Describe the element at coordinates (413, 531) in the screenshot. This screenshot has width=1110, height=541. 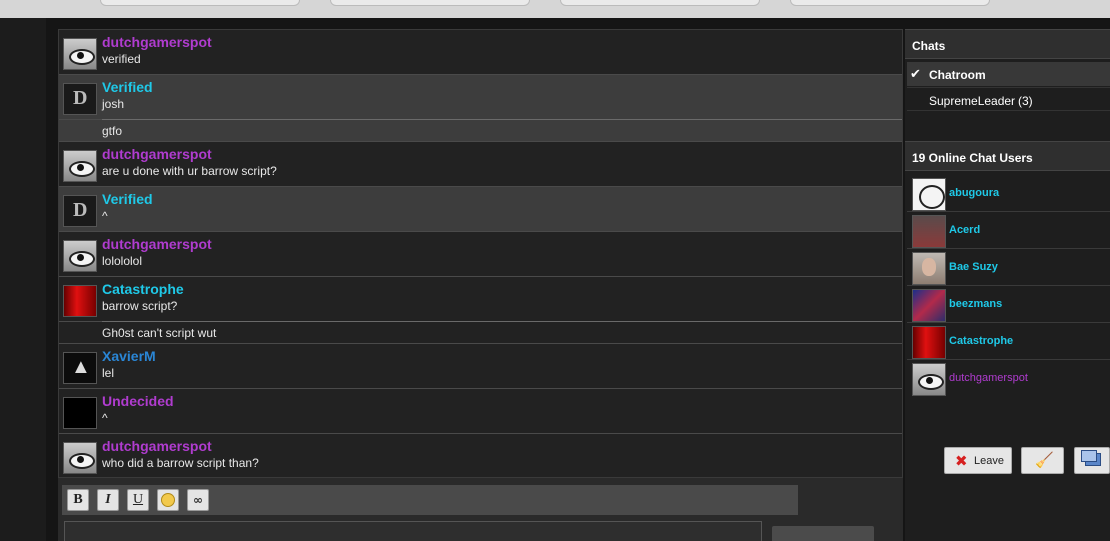
I see `message-input` at that location.